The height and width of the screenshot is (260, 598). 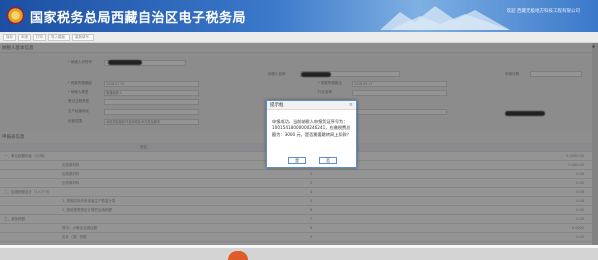 I want to click on bottom-area, so click(x=299, y=252).